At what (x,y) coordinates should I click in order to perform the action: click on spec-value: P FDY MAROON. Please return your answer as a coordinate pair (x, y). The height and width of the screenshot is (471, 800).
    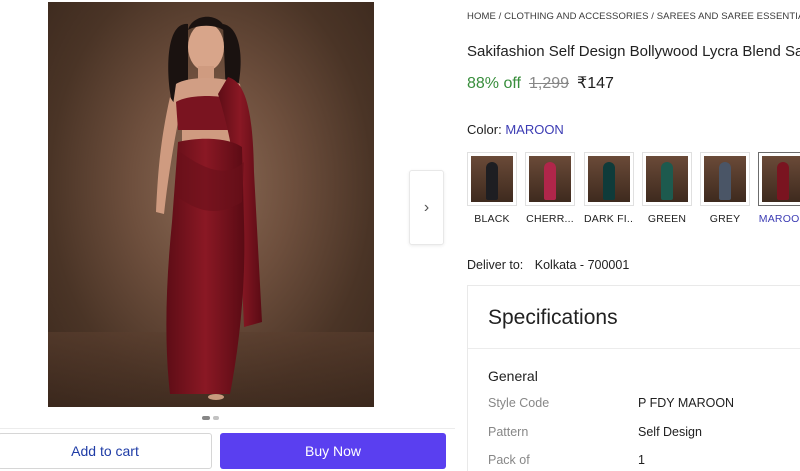
    Looking at the image, I should click on (686, 403).